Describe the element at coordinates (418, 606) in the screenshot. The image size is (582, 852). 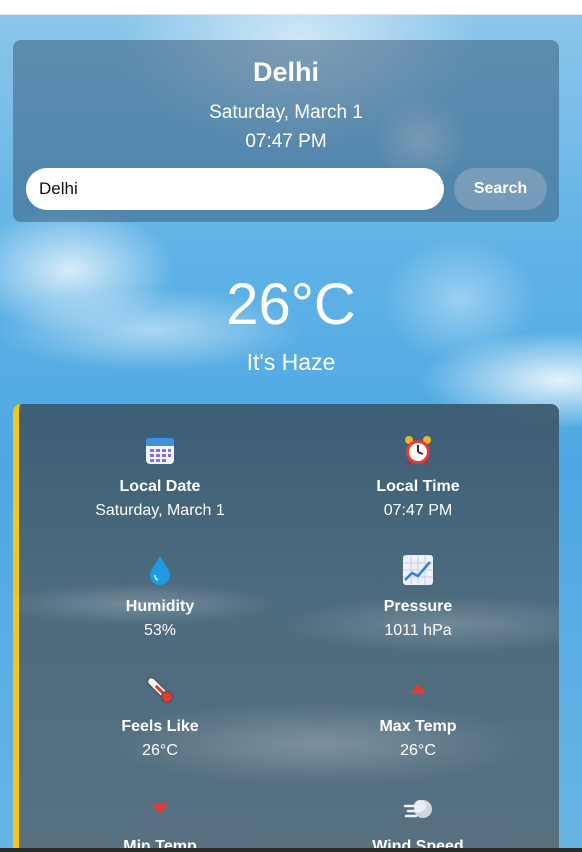
I see `pressure-label: Pressure` at that location.